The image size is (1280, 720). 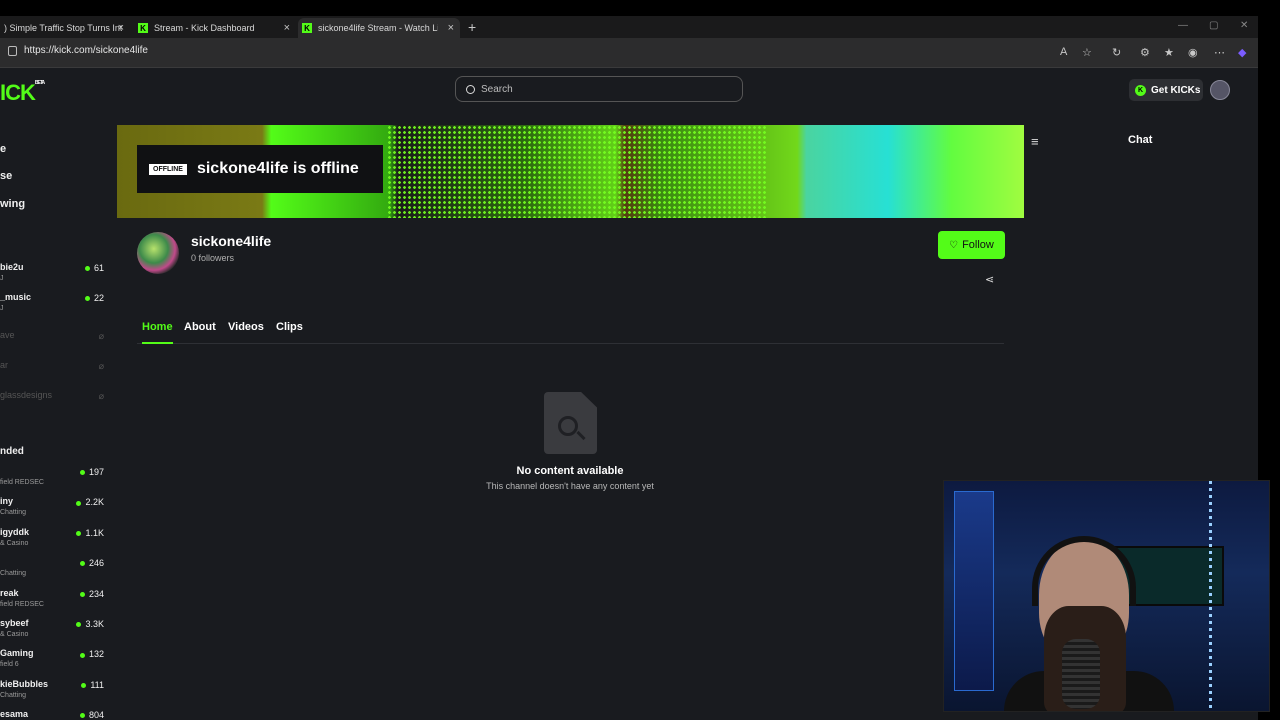 What do you see at coordinates (53, 276) in the screenshot?
I see `sidebar-channel: bie2u J 61` at bounding box center [53, 276].